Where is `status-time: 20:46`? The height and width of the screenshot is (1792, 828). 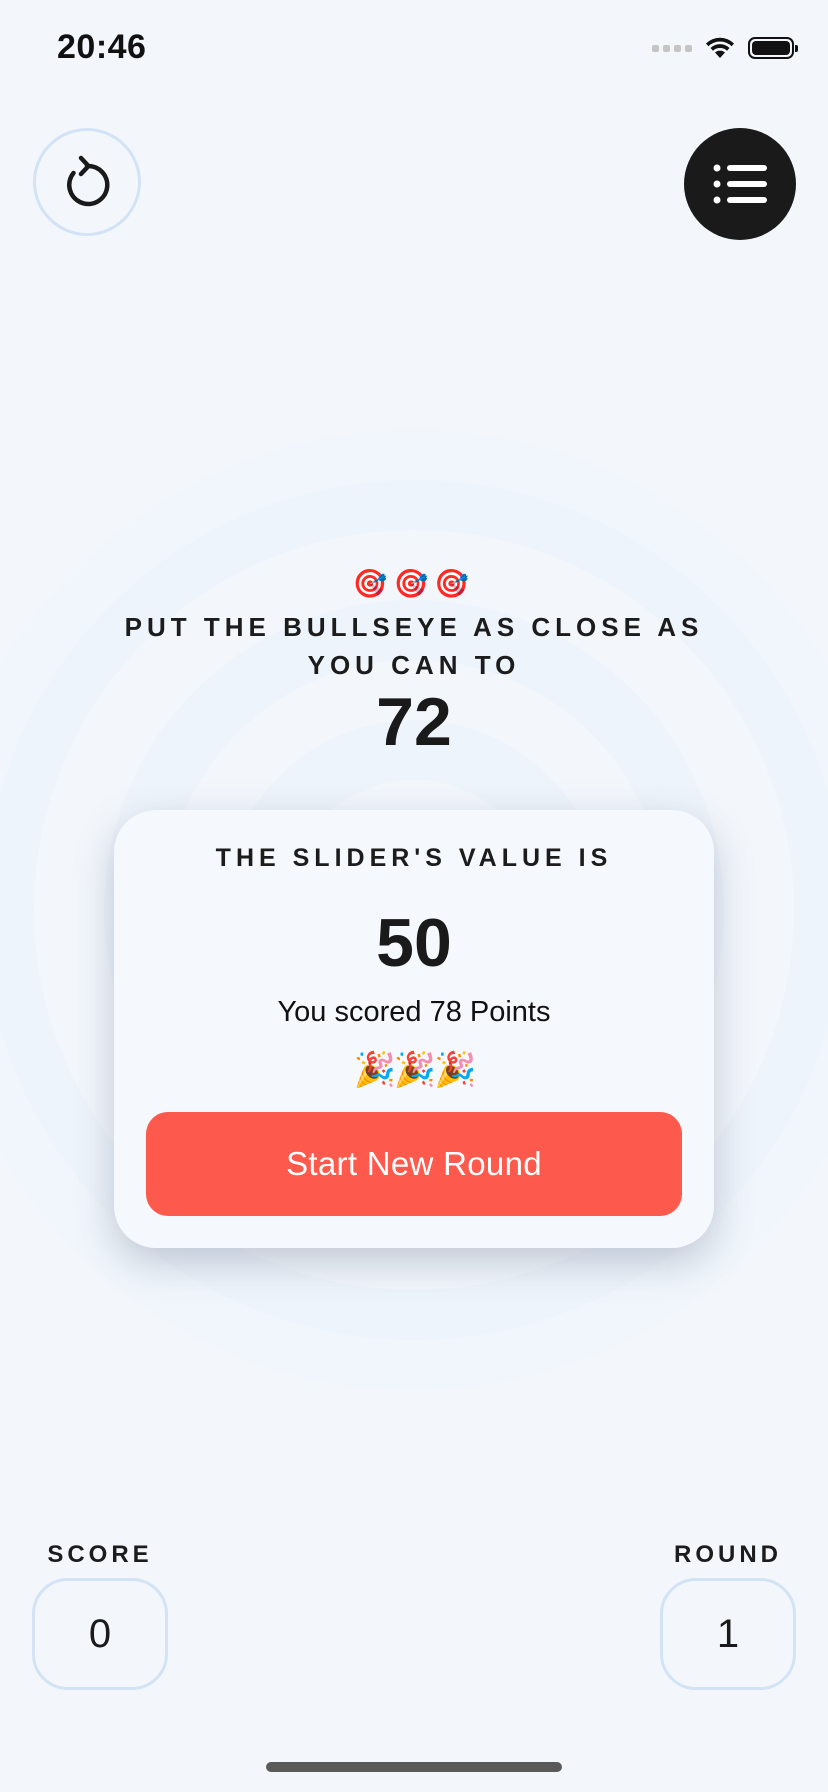 status-time: 20:46 is located at coordinates (102, 47).